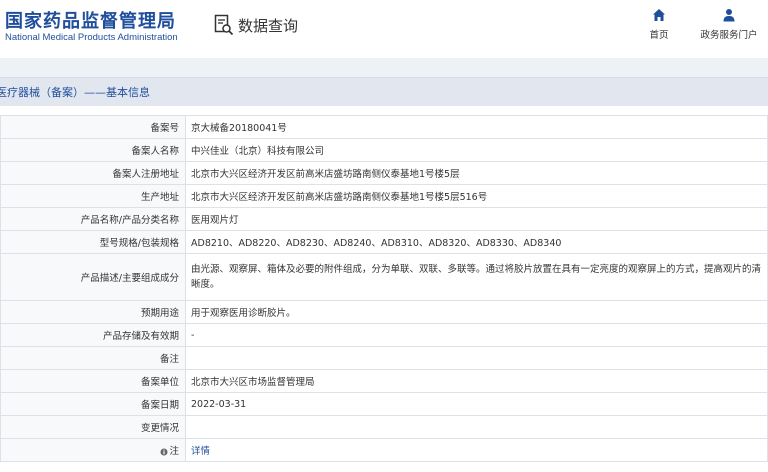 The width and height of the screenshot is (768, 472). I want to click on table-row: 产品存储及有效期 -, so click(384, 335).